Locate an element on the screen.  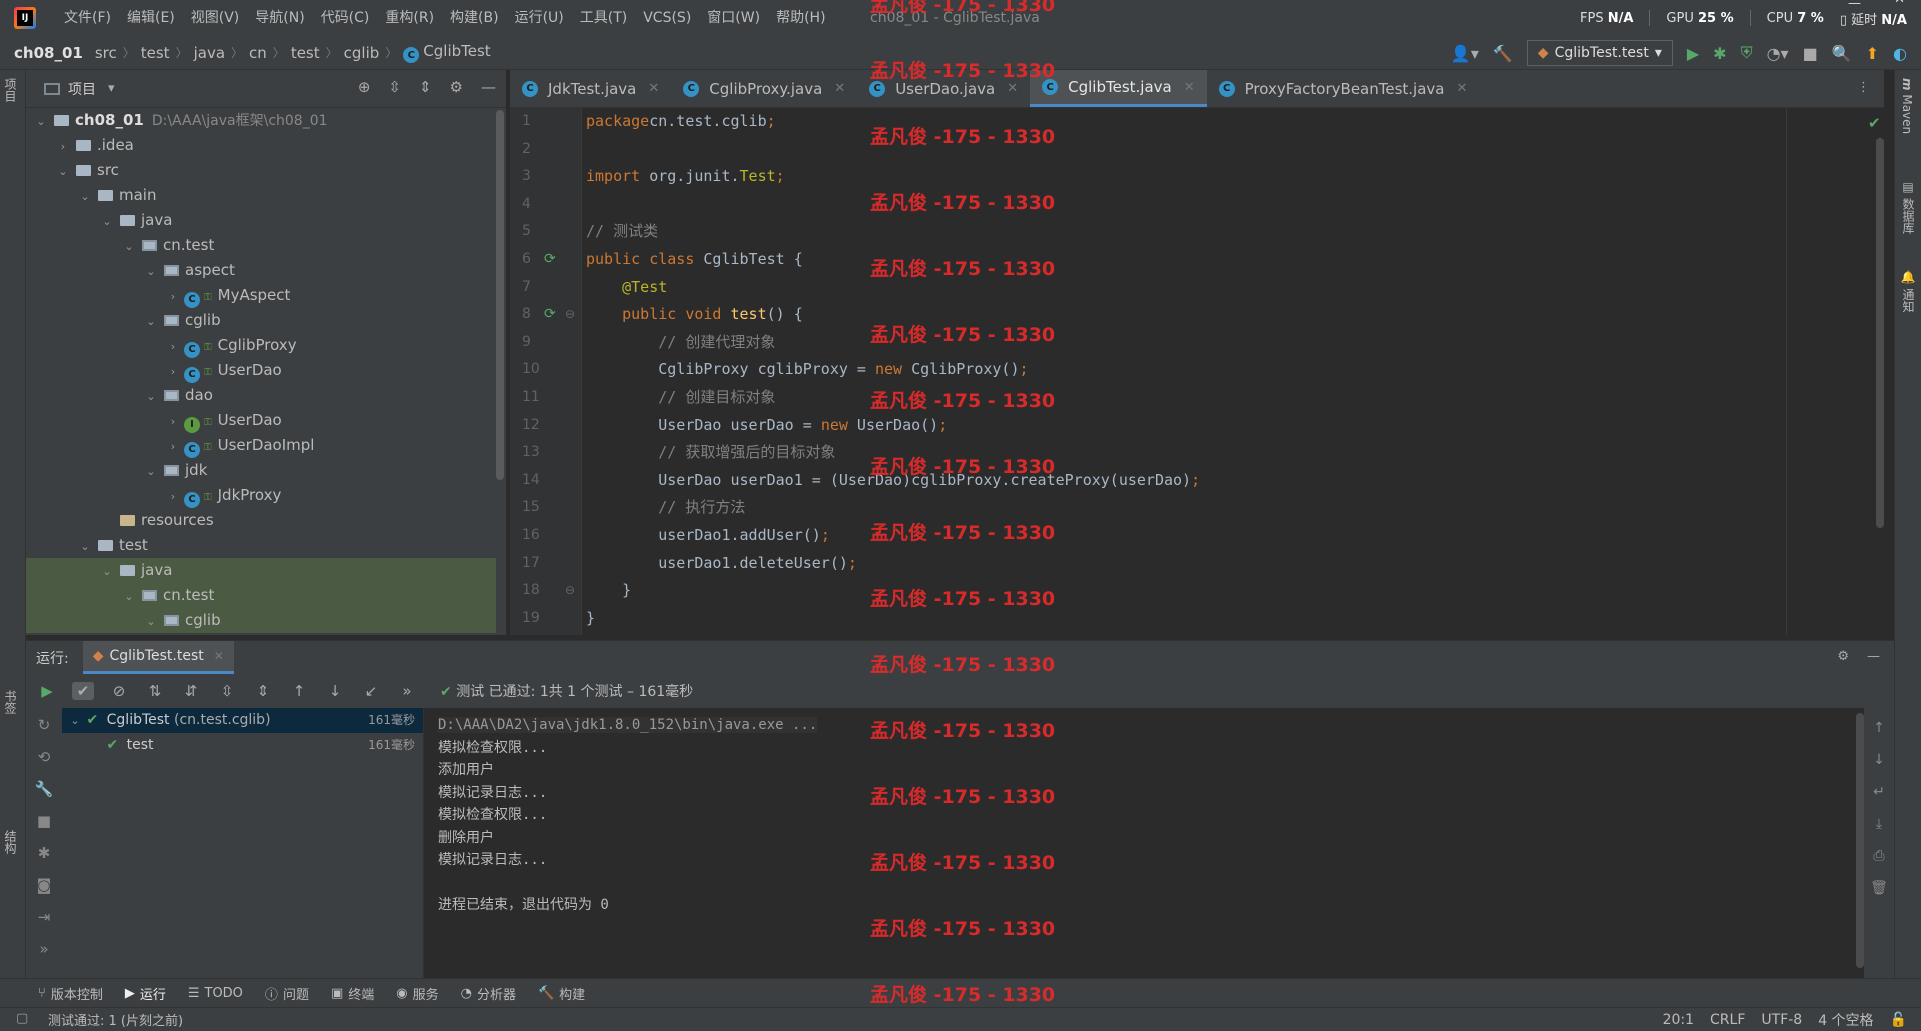
menu-edit: 编辑(E) is located at coordinates (151, 18).